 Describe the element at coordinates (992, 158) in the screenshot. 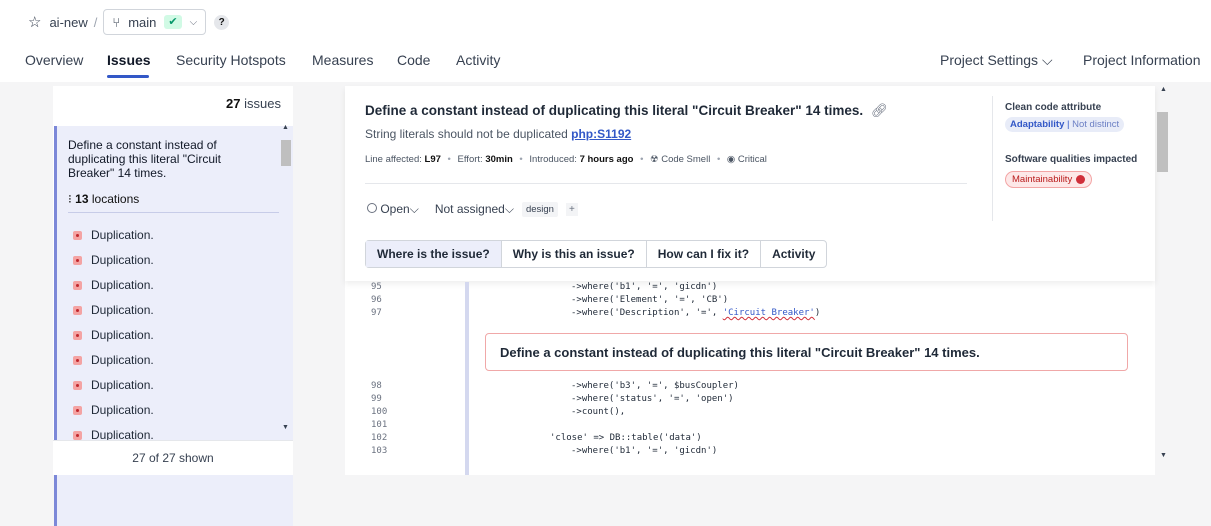

I see `header-vertical-divider` at that location.